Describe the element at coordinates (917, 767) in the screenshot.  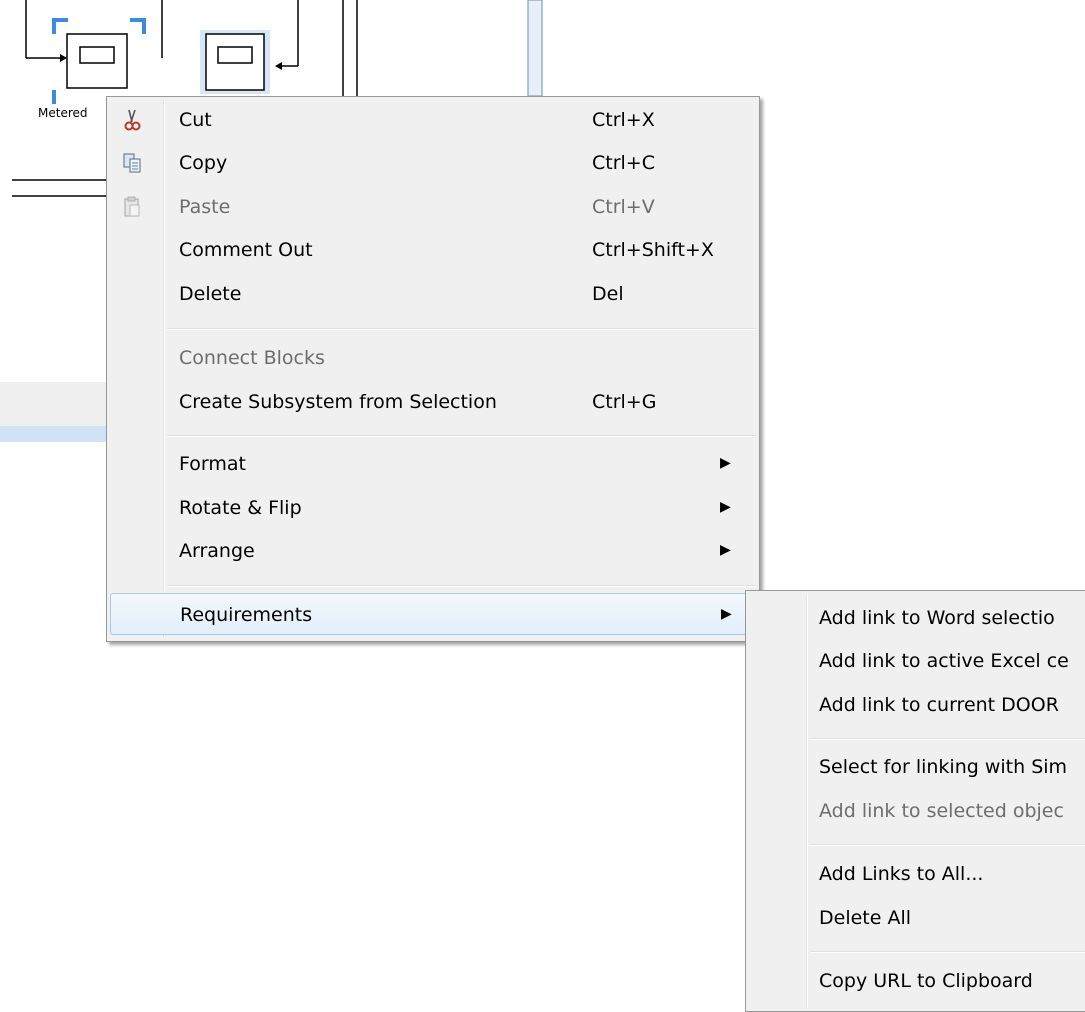
I see `submenu-item-select-for-linking: Select for linking with Sim` at that location.